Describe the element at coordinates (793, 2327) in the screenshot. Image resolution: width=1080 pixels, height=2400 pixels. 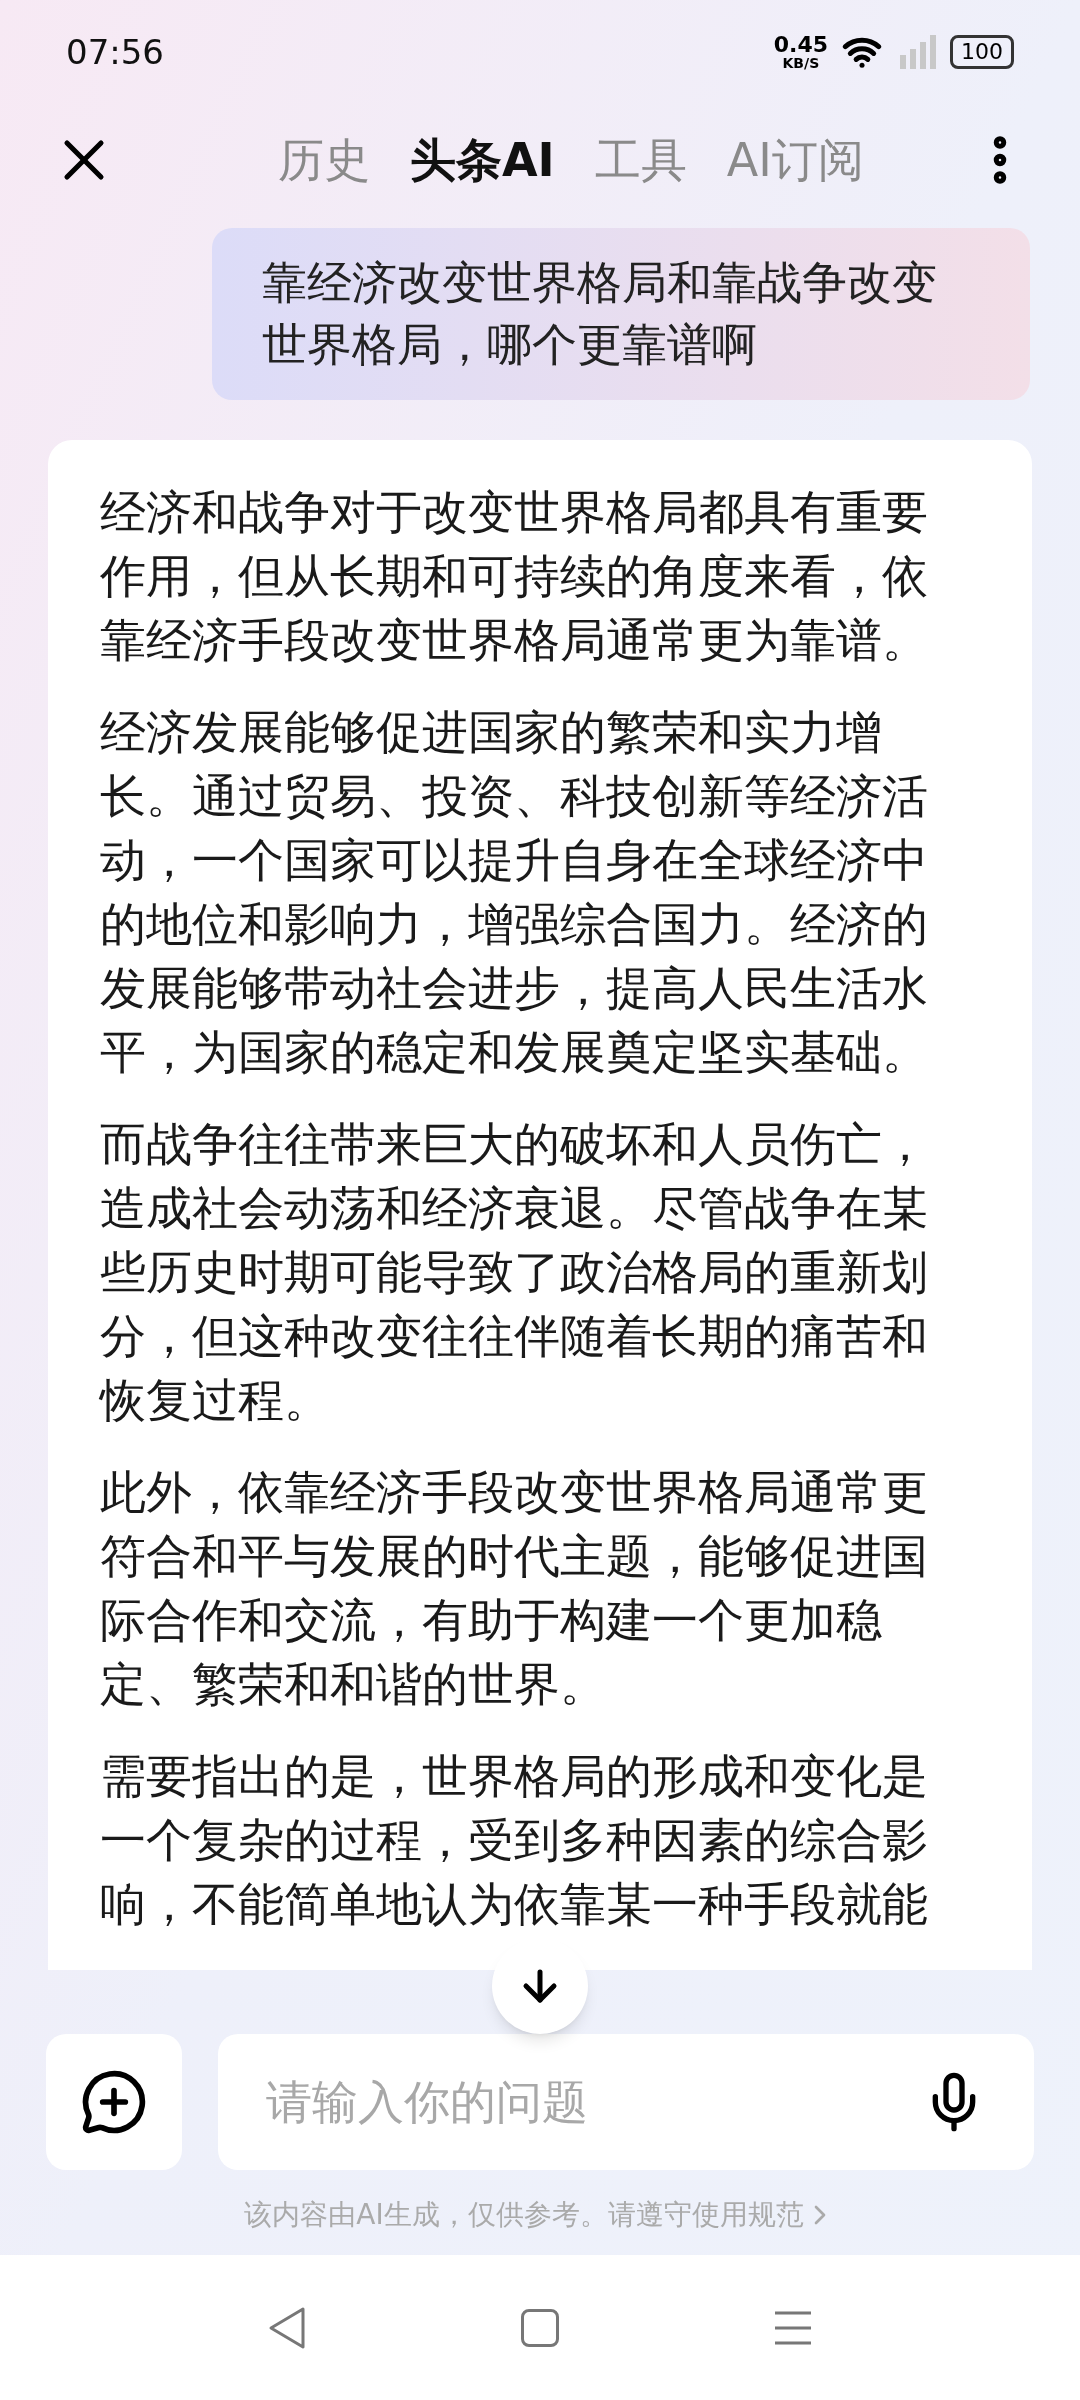
I see `menu-icon` at that location.